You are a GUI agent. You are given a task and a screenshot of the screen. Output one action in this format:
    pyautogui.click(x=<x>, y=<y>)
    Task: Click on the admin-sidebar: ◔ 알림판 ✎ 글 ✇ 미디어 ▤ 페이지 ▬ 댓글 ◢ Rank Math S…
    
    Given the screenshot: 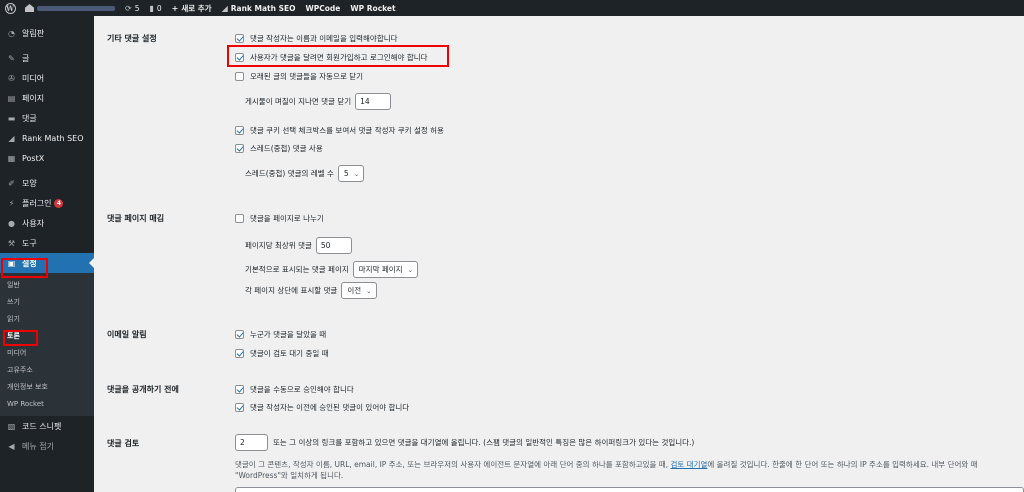 What is the action you would take?
    pyautogui.click(x=47, y=254)
    